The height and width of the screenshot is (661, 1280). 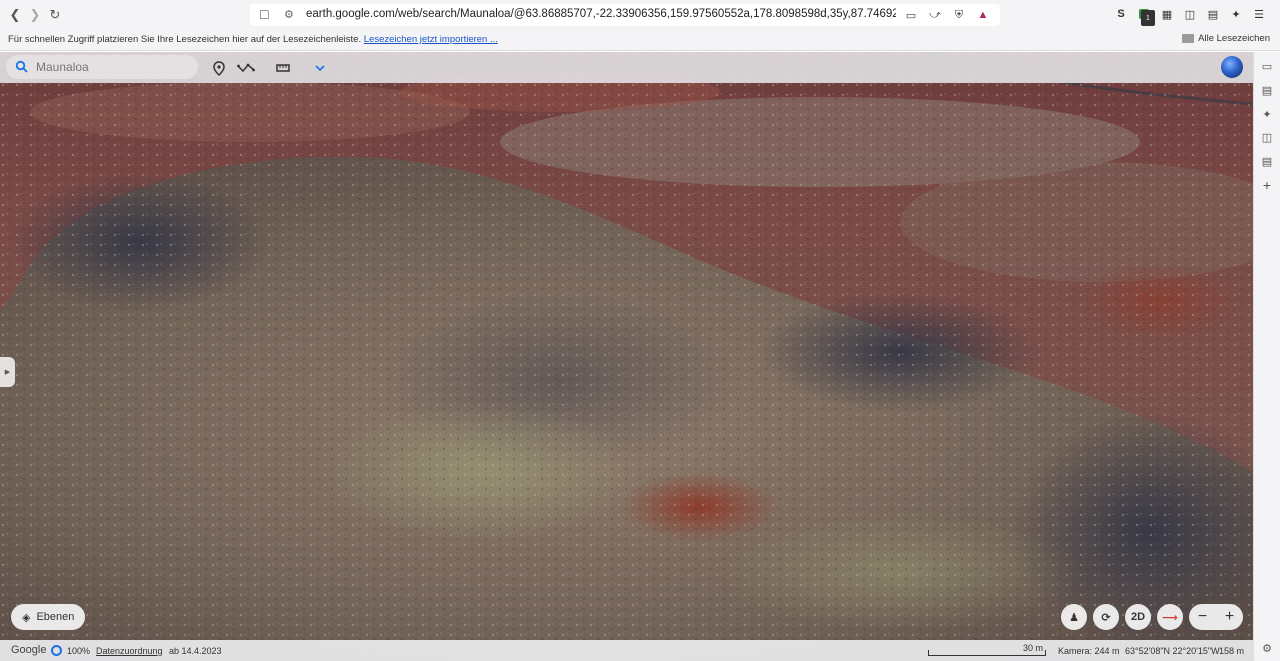 What do you see at coordinates (983, 15) in the screenshot?
I see `rewards-icon: ▲` at bounding box center [983, 15].